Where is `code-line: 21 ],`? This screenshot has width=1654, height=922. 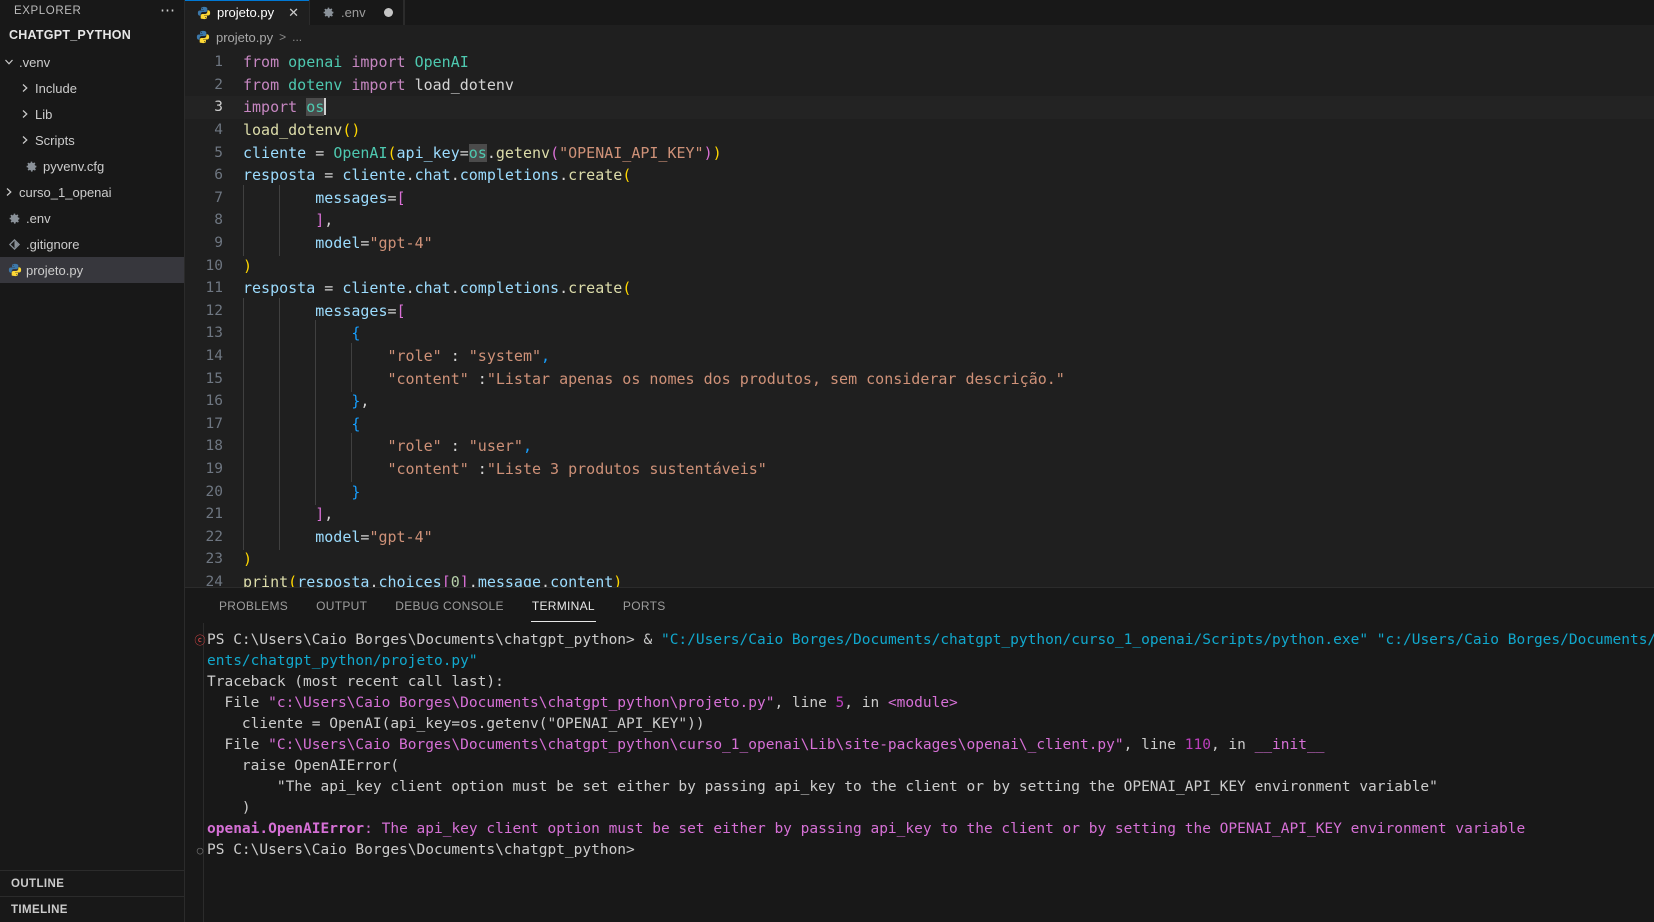
code-line: 21 ], is located at coordinates (919, 514).